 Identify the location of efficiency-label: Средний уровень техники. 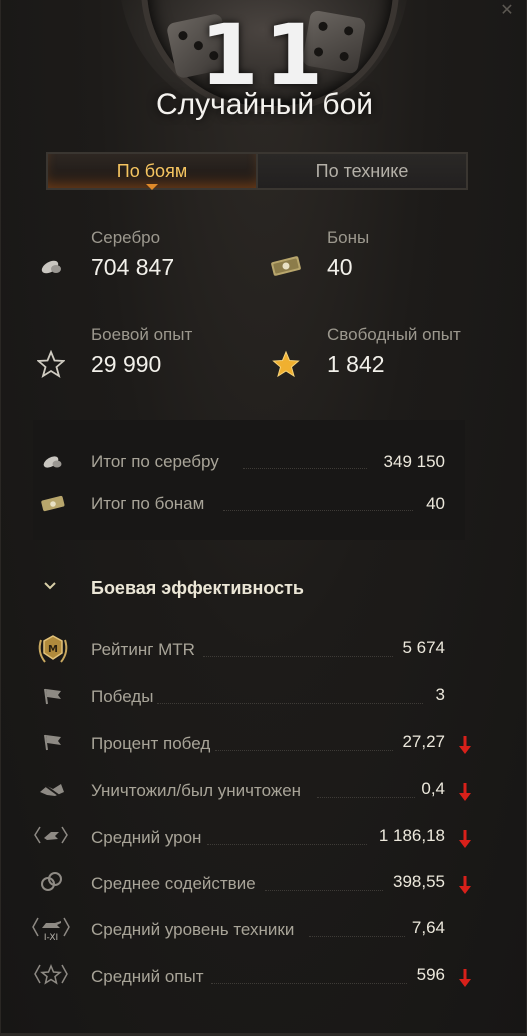
(193, 929).